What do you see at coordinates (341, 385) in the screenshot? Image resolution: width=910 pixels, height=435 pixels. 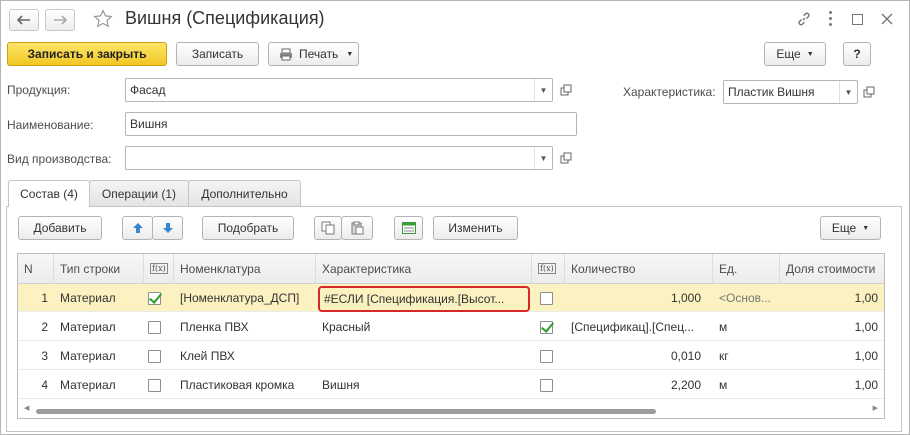 I see `cell-characteristic: Вишня` at bounding box center [341, 385].